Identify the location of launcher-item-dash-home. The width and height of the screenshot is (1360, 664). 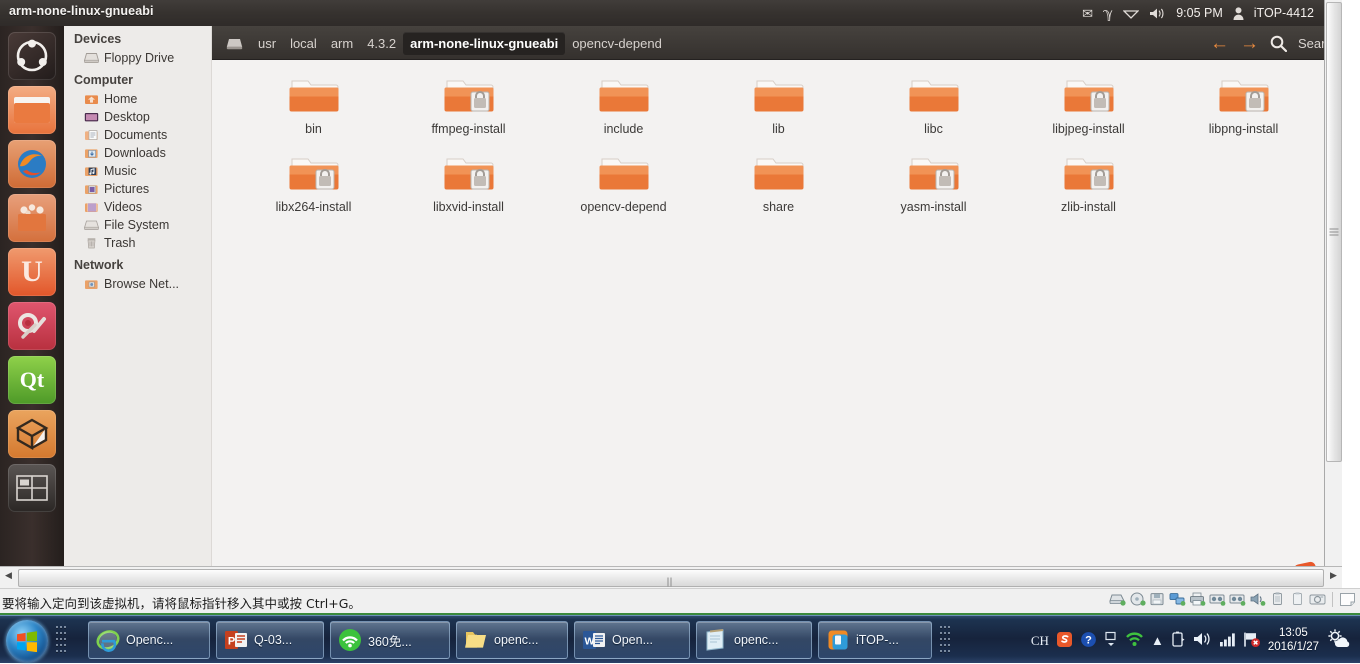
(32, 56).